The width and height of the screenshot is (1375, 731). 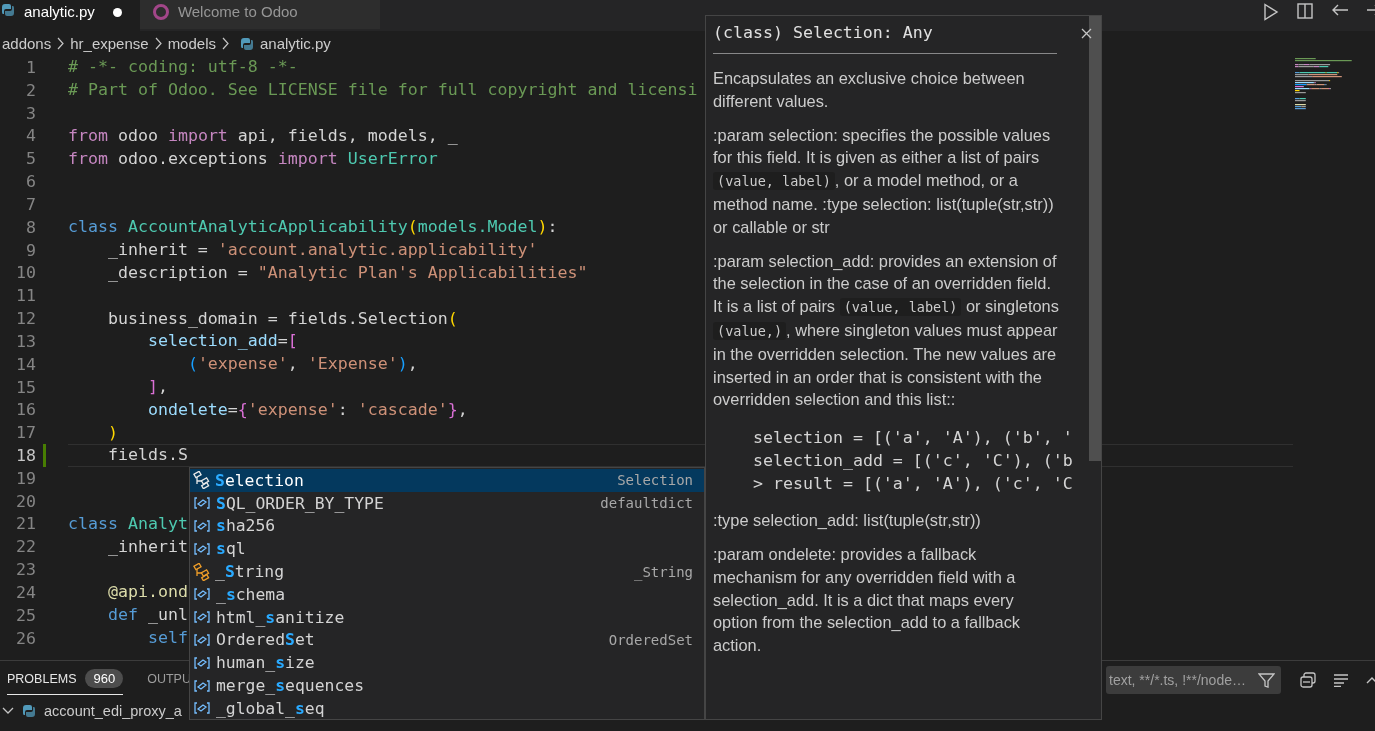 I want to click on line-number: 18, so click(x=25, y=455).